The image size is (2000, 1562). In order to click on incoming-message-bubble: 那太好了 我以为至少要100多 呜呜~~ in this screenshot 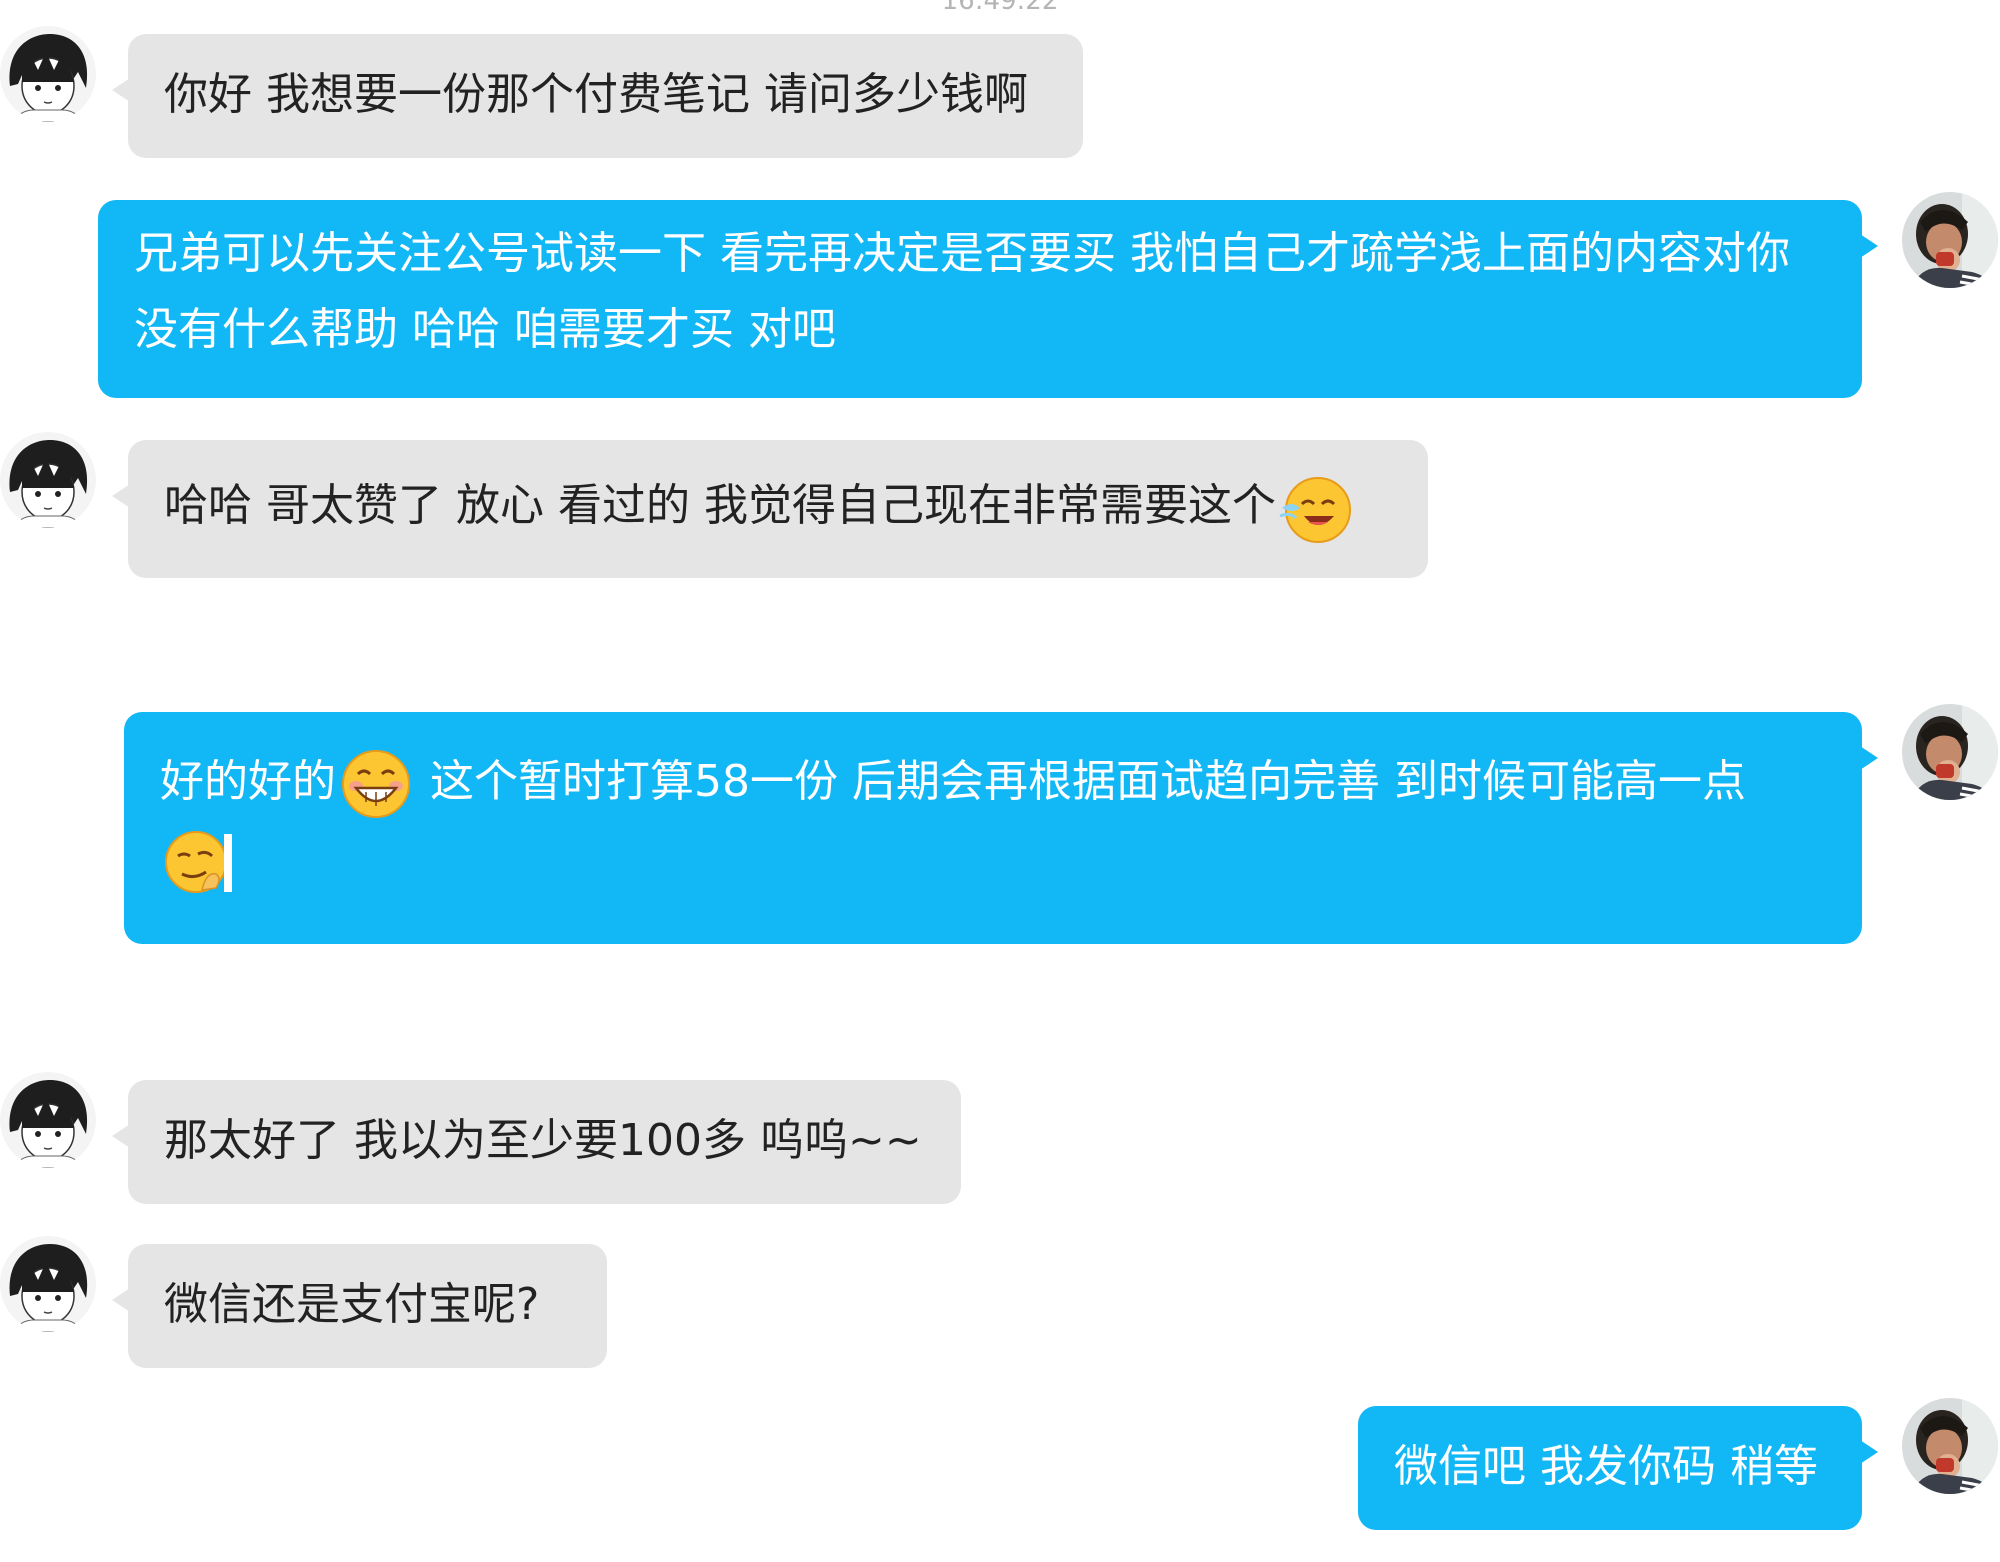, I will do `click(536, 1142)`.